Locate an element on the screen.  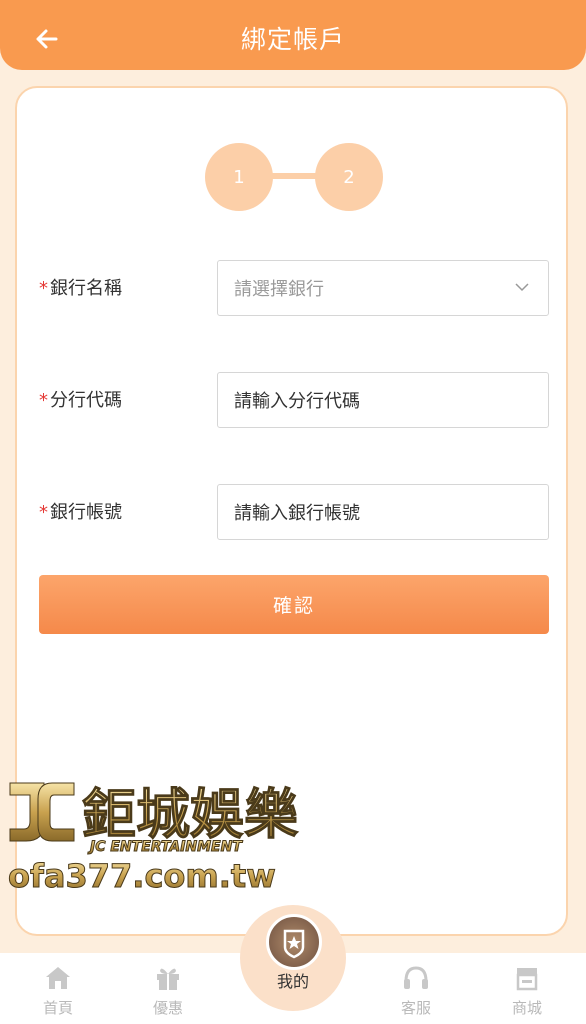
account-number-label: * 銀行帳號 is located at coordinates (80, 511).